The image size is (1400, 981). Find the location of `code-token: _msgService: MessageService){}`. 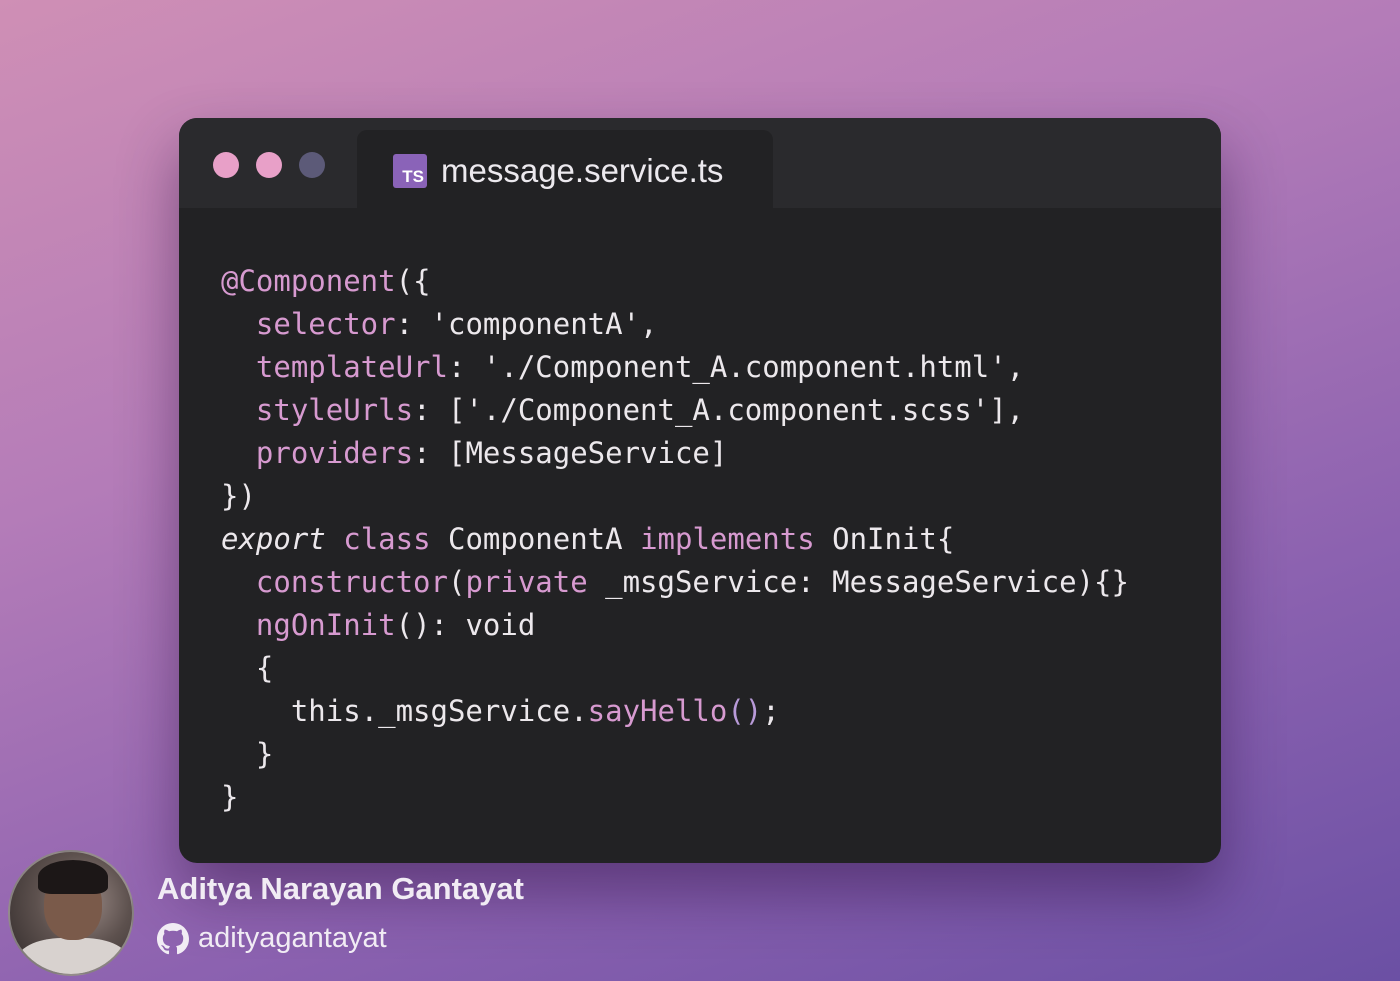

code-token: _msgService: MessageService){} is located at coordinates (858, 582).